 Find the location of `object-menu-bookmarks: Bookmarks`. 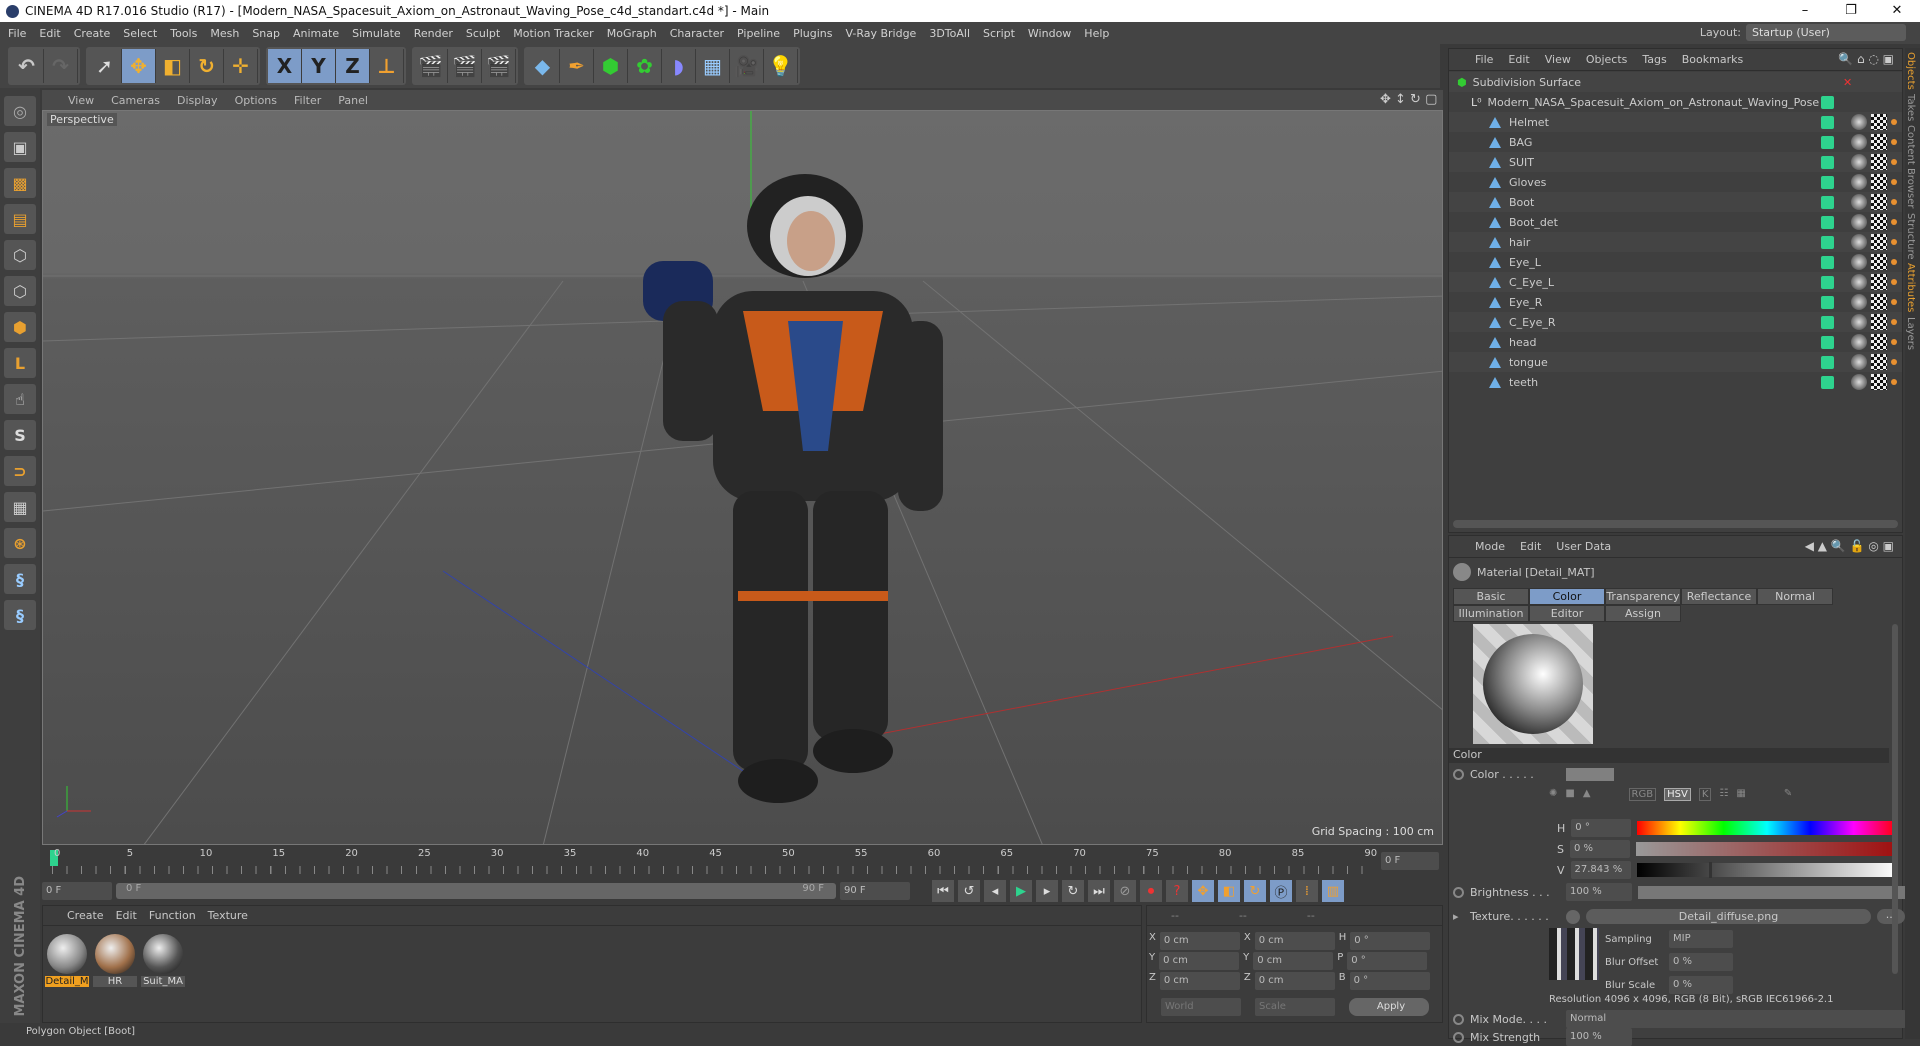

object-menu-bookmarks: Bookmarks is located at coordinates (1712, 59).